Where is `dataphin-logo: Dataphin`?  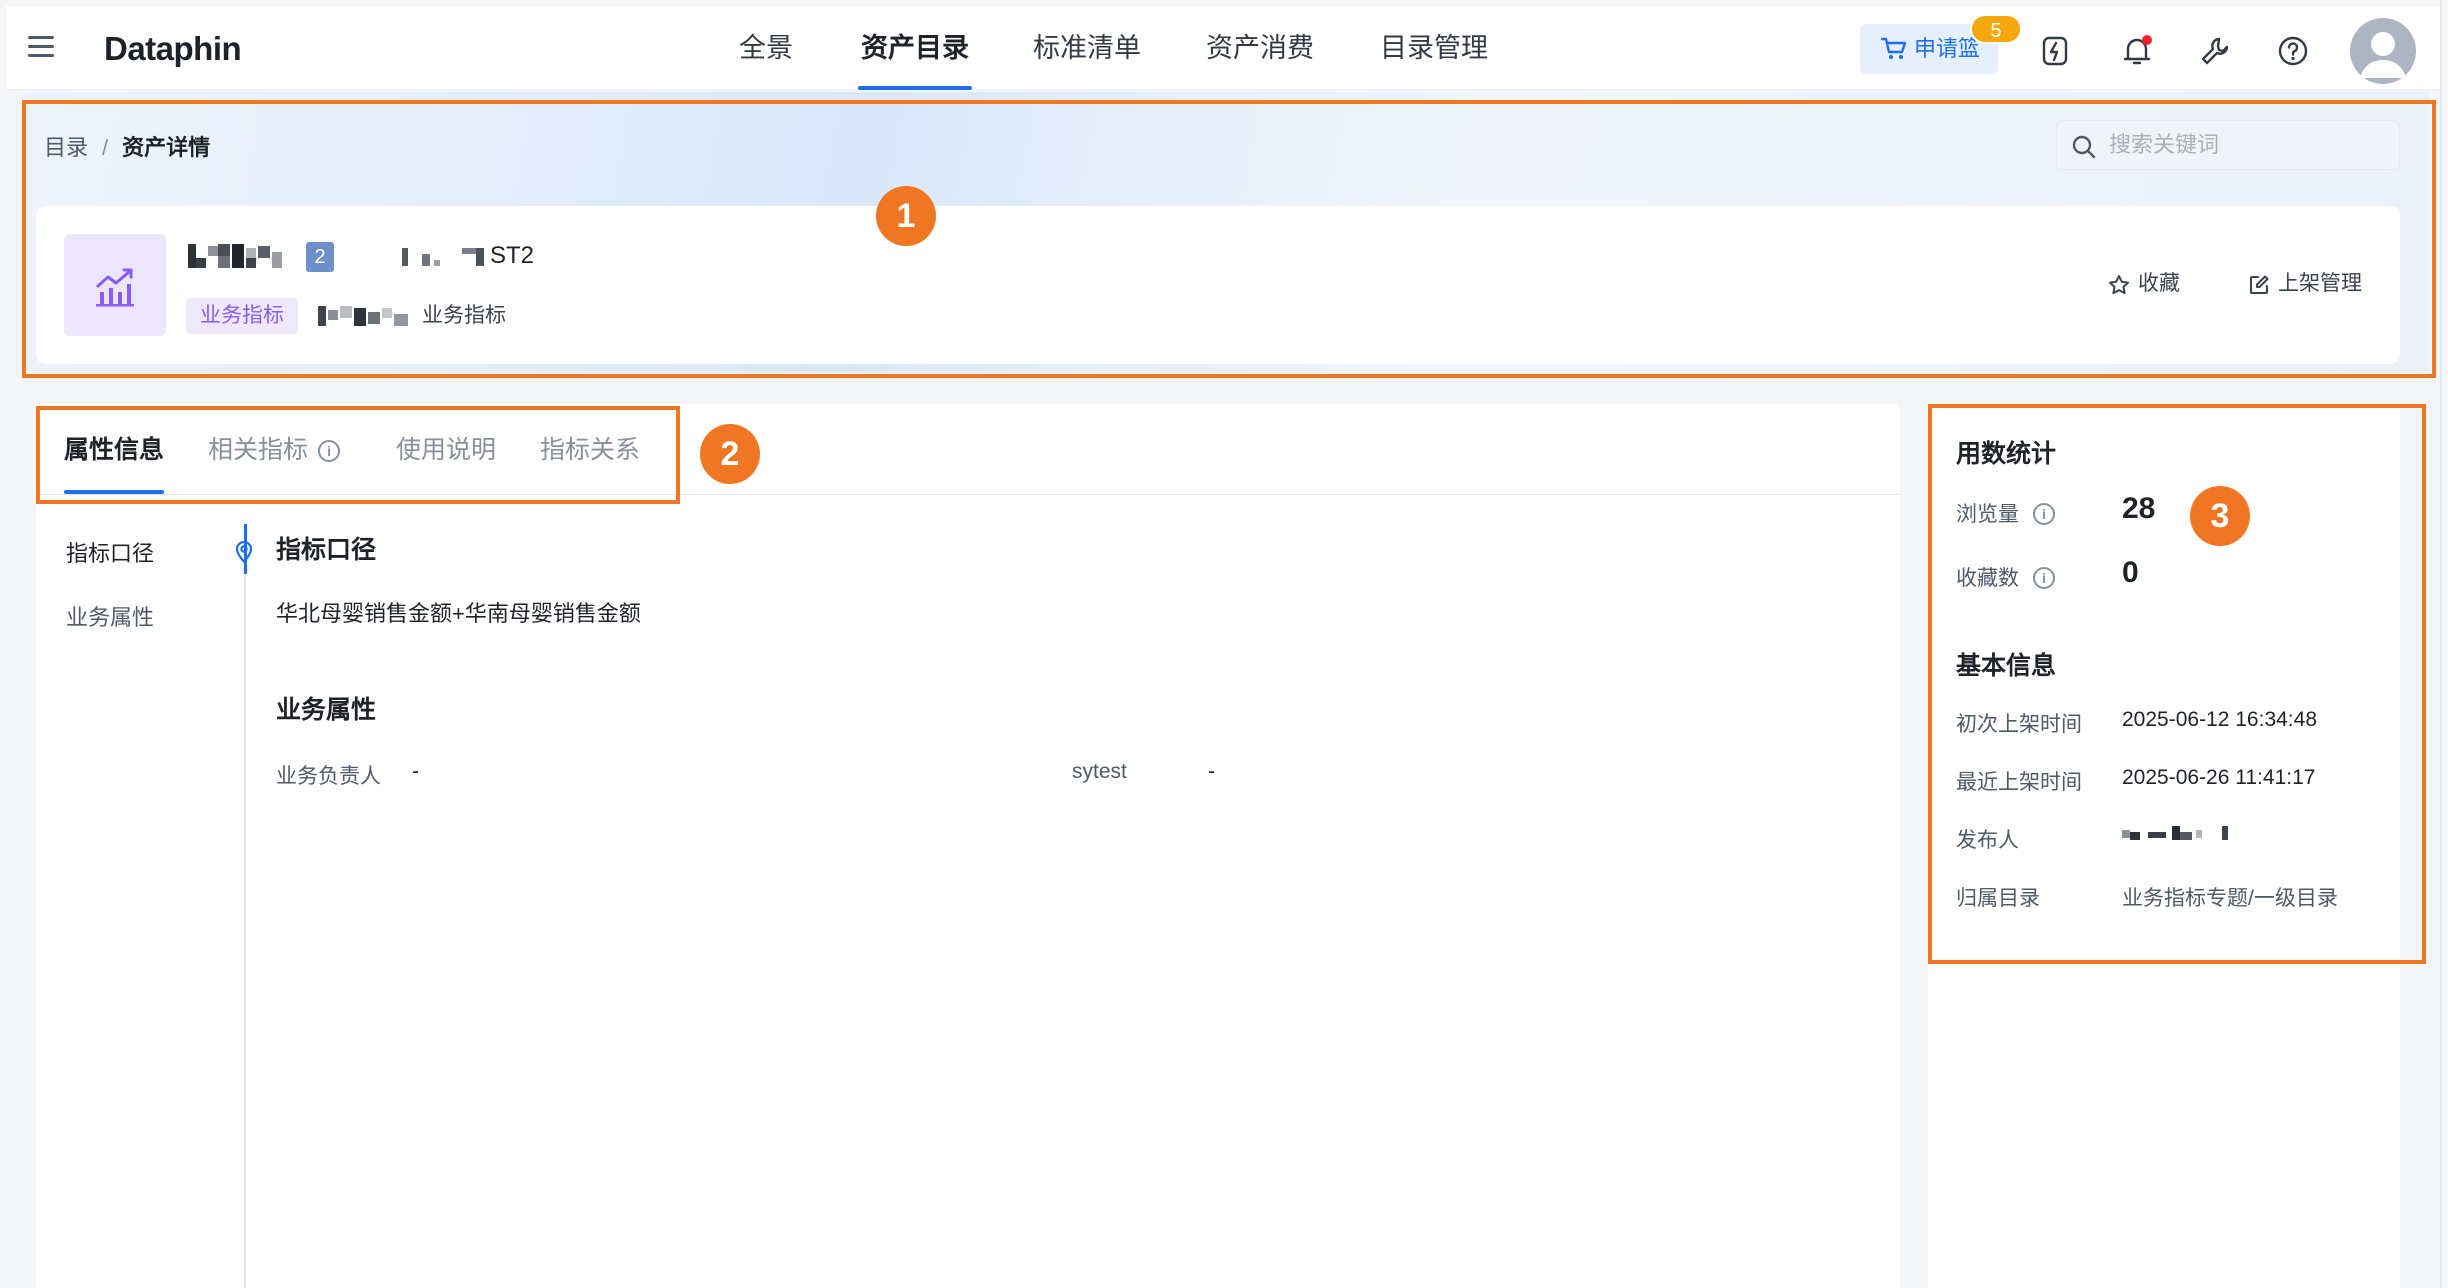
dataphin-logo: Dataphin is located at coordinates (173, 49).